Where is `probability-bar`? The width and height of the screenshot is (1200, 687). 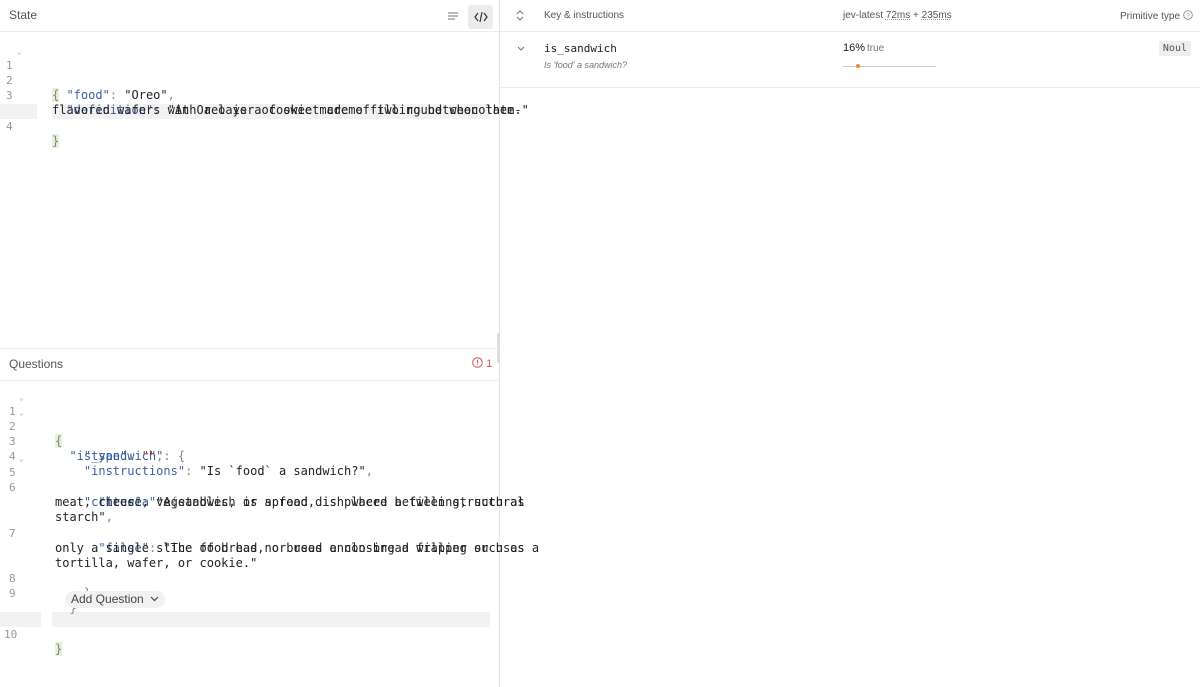
probability-bar is located at coordinates (889, 66).